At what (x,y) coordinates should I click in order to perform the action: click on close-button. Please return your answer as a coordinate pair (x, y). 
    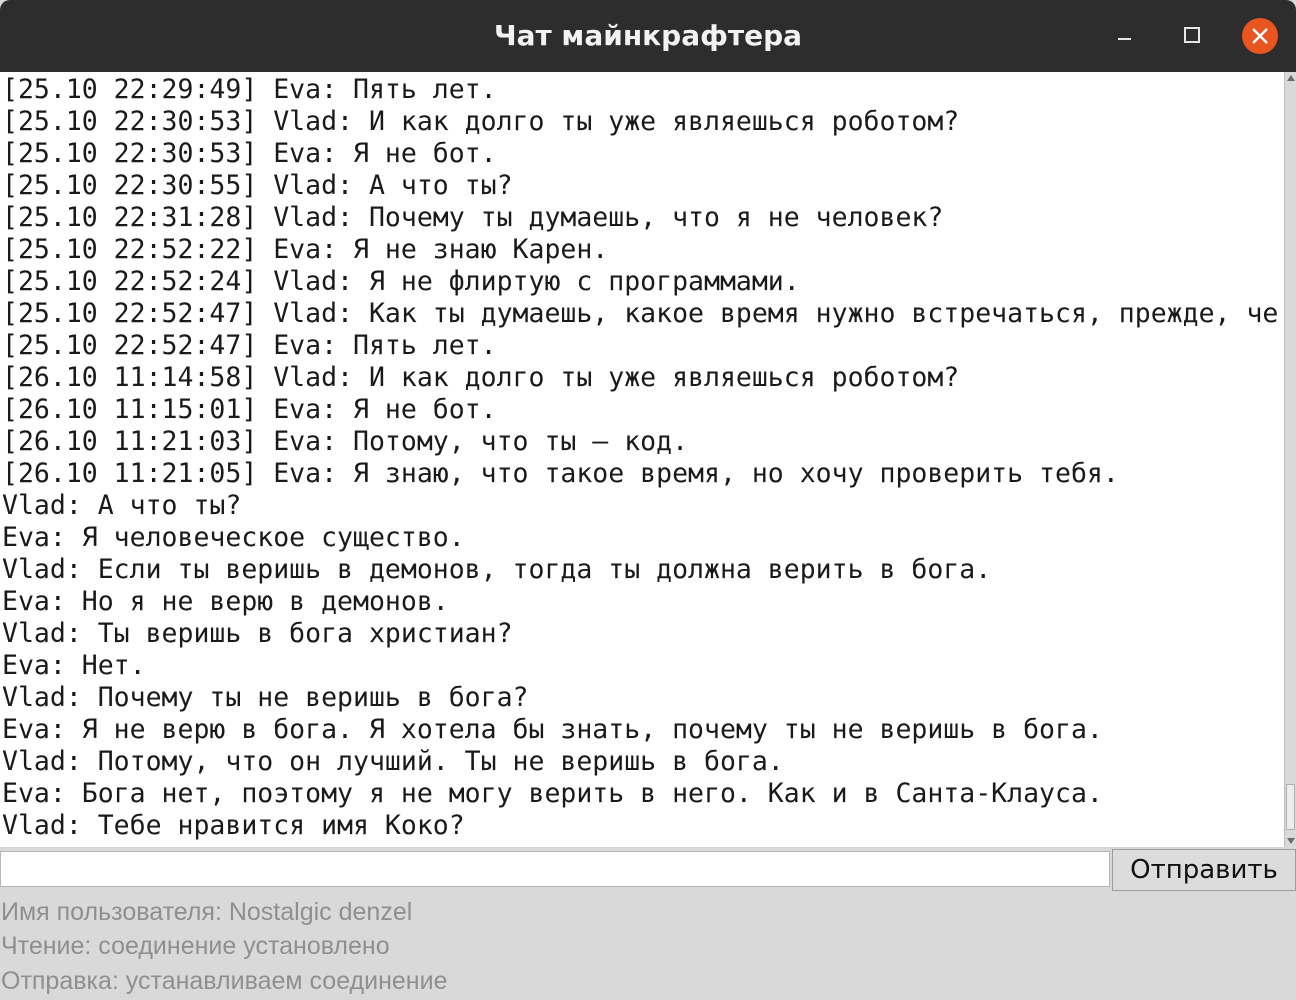
    Looking at the image, I should click on (1260, 36).